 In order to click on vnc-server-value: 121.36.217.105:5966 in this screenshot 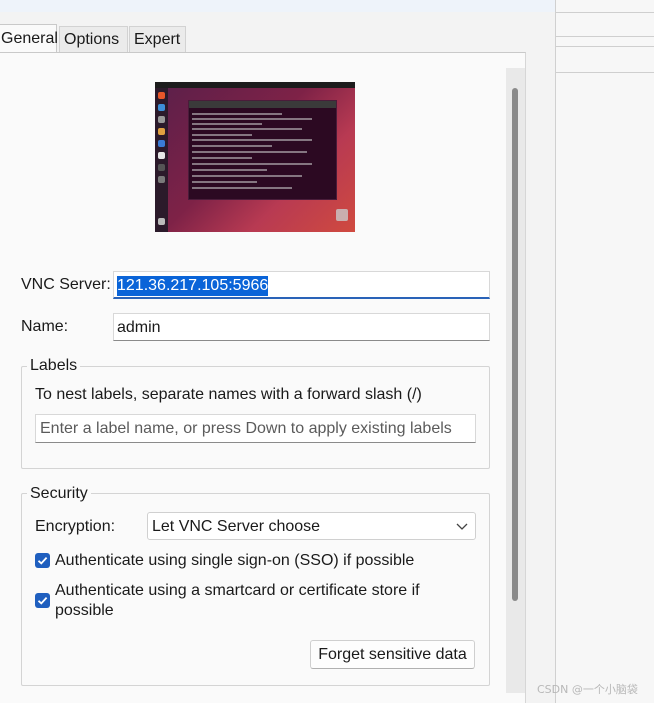, I will do `click(193, 286)`.